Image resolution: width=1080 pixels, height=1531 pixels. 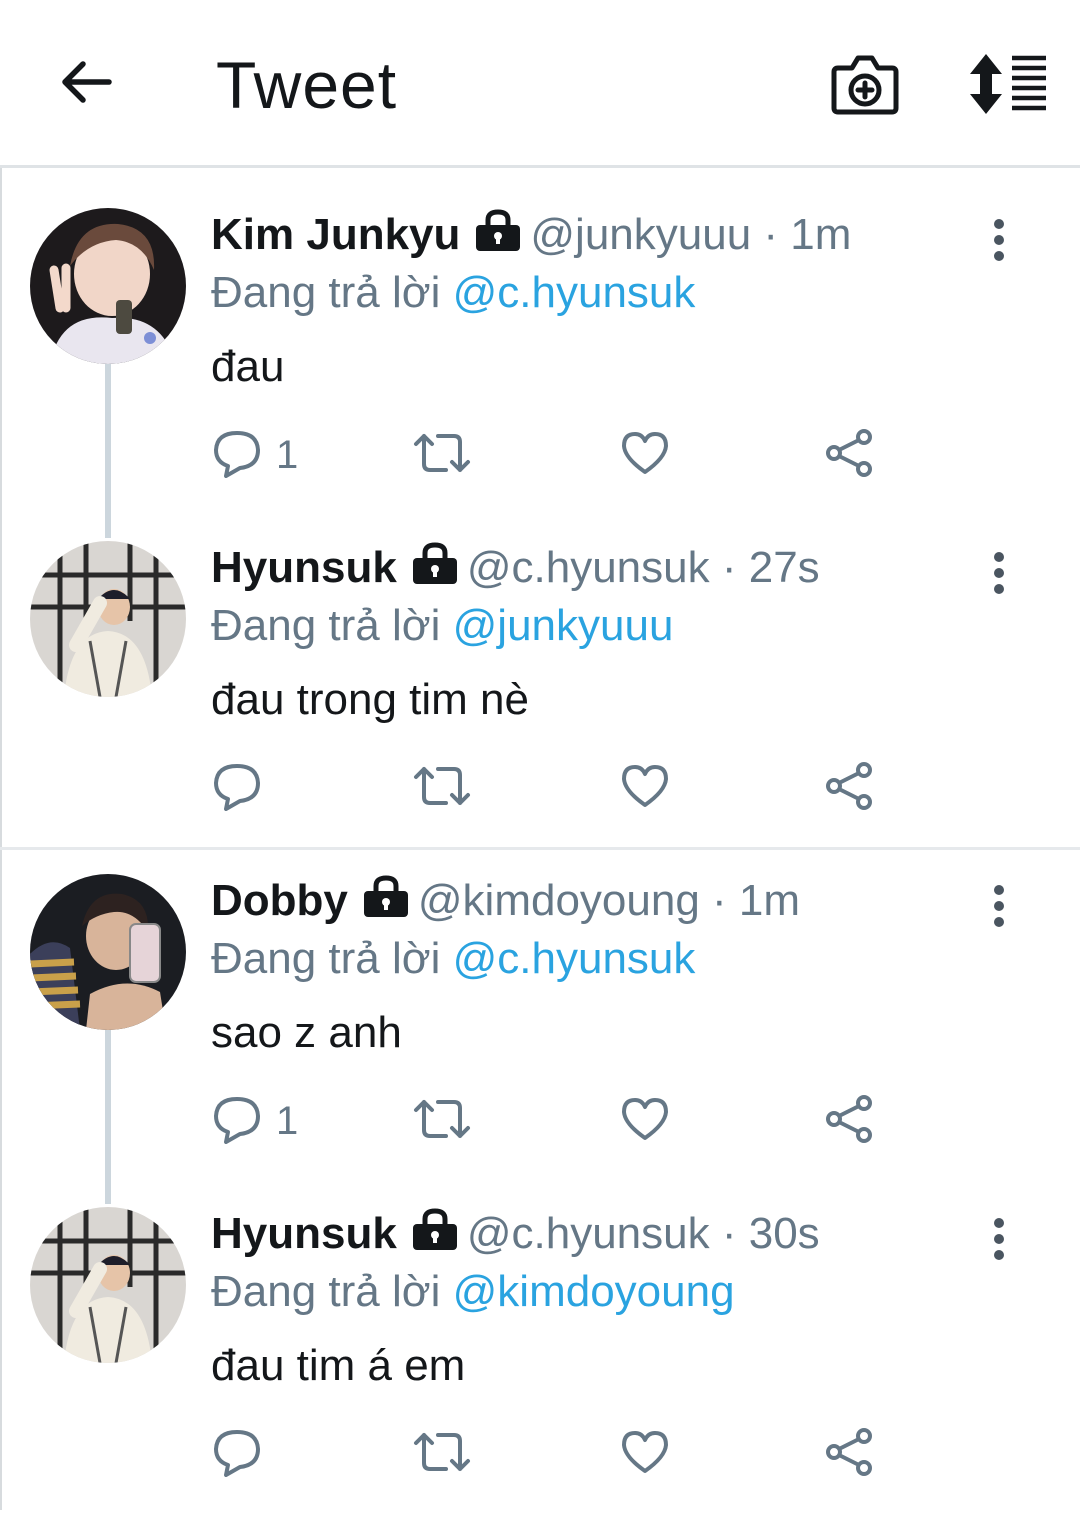 I want to click on display-name: Kim Junkyu, so click(x=335, y=234).